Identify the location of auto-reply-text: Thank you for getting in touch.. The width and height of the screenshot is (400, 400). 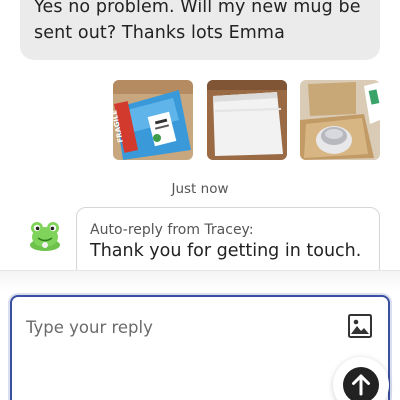
(226, 251).